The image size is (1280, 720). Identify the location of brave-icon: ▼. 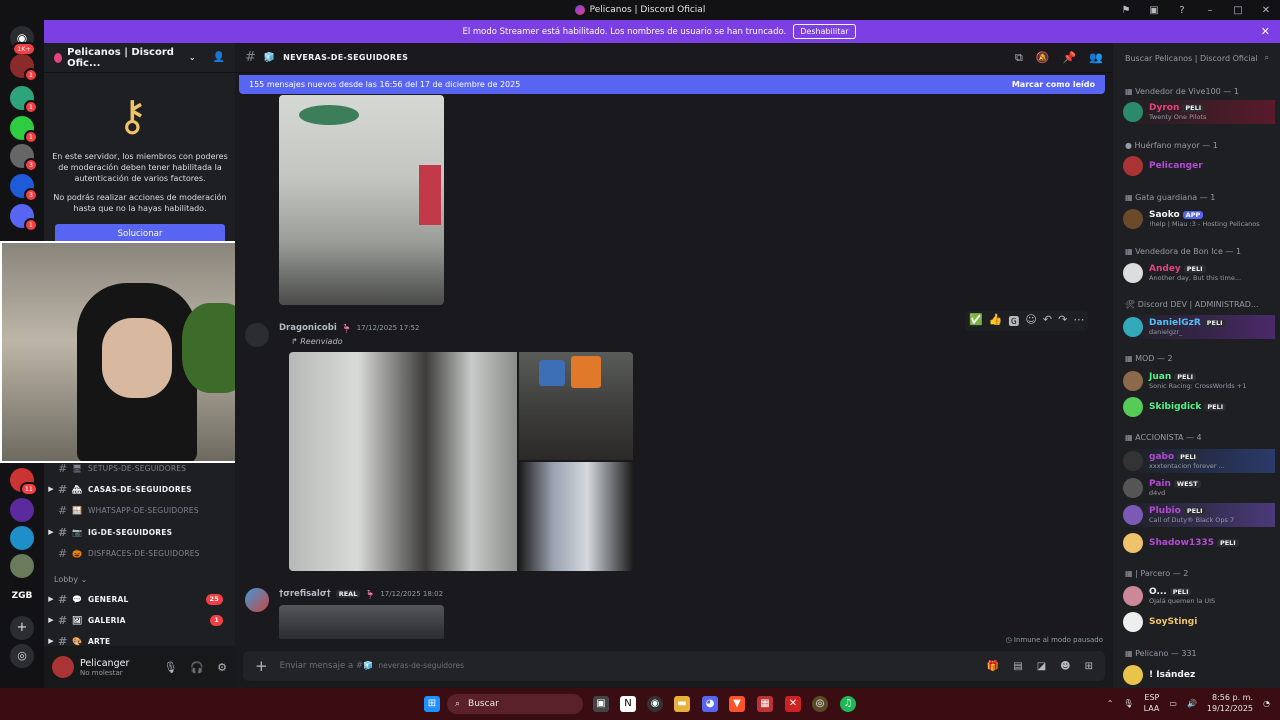
(737, 704).